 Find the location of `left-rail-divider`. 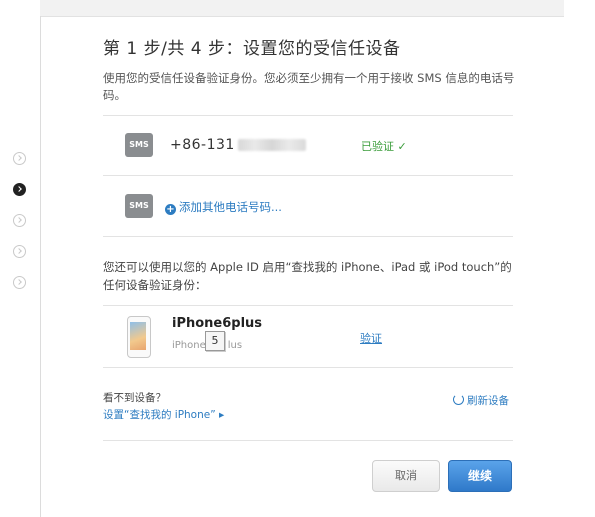

left-rail-divider is located at coordinates (40, 266).